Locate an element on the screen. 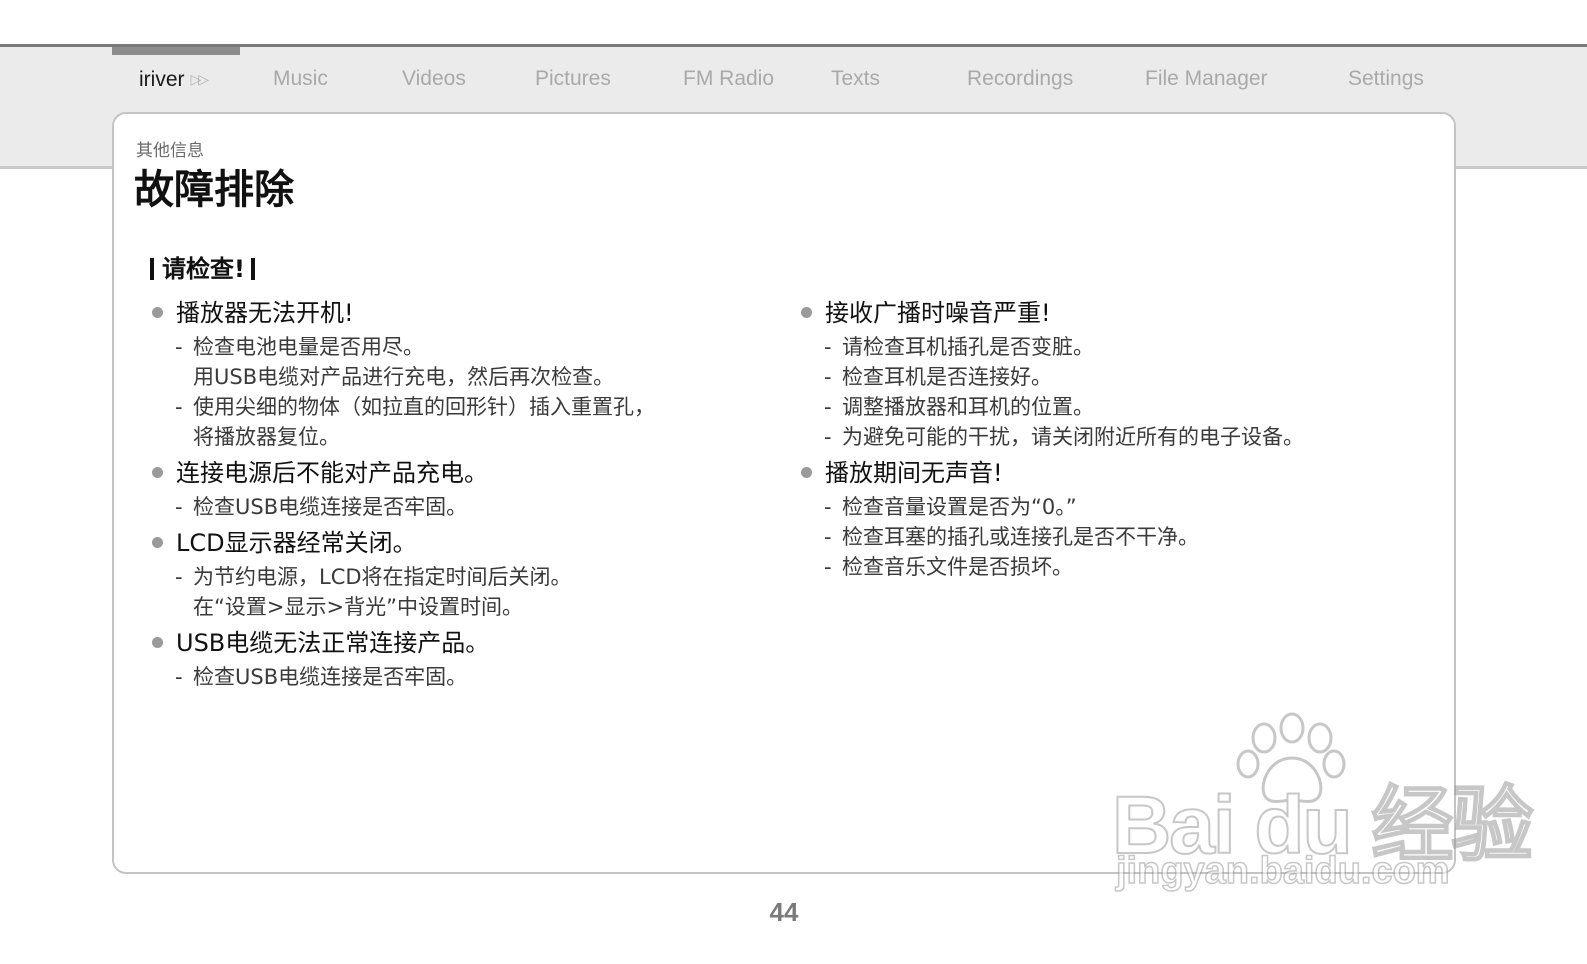 This screenshot has height=964, width=1587. detail-line: - 检查电池电量是否用尽。 is located at coordinates (472, 347).